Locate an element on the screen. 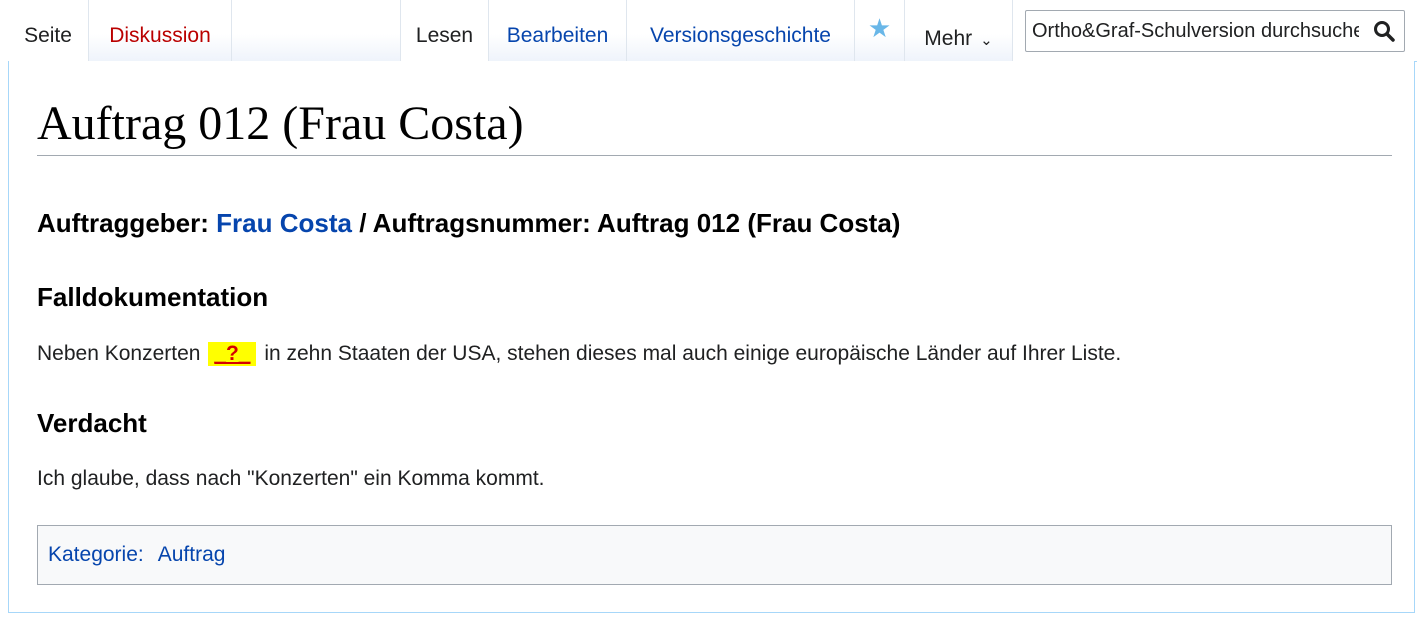  tab-discussion-label: Diskussion is located at coordinates (160, 35).